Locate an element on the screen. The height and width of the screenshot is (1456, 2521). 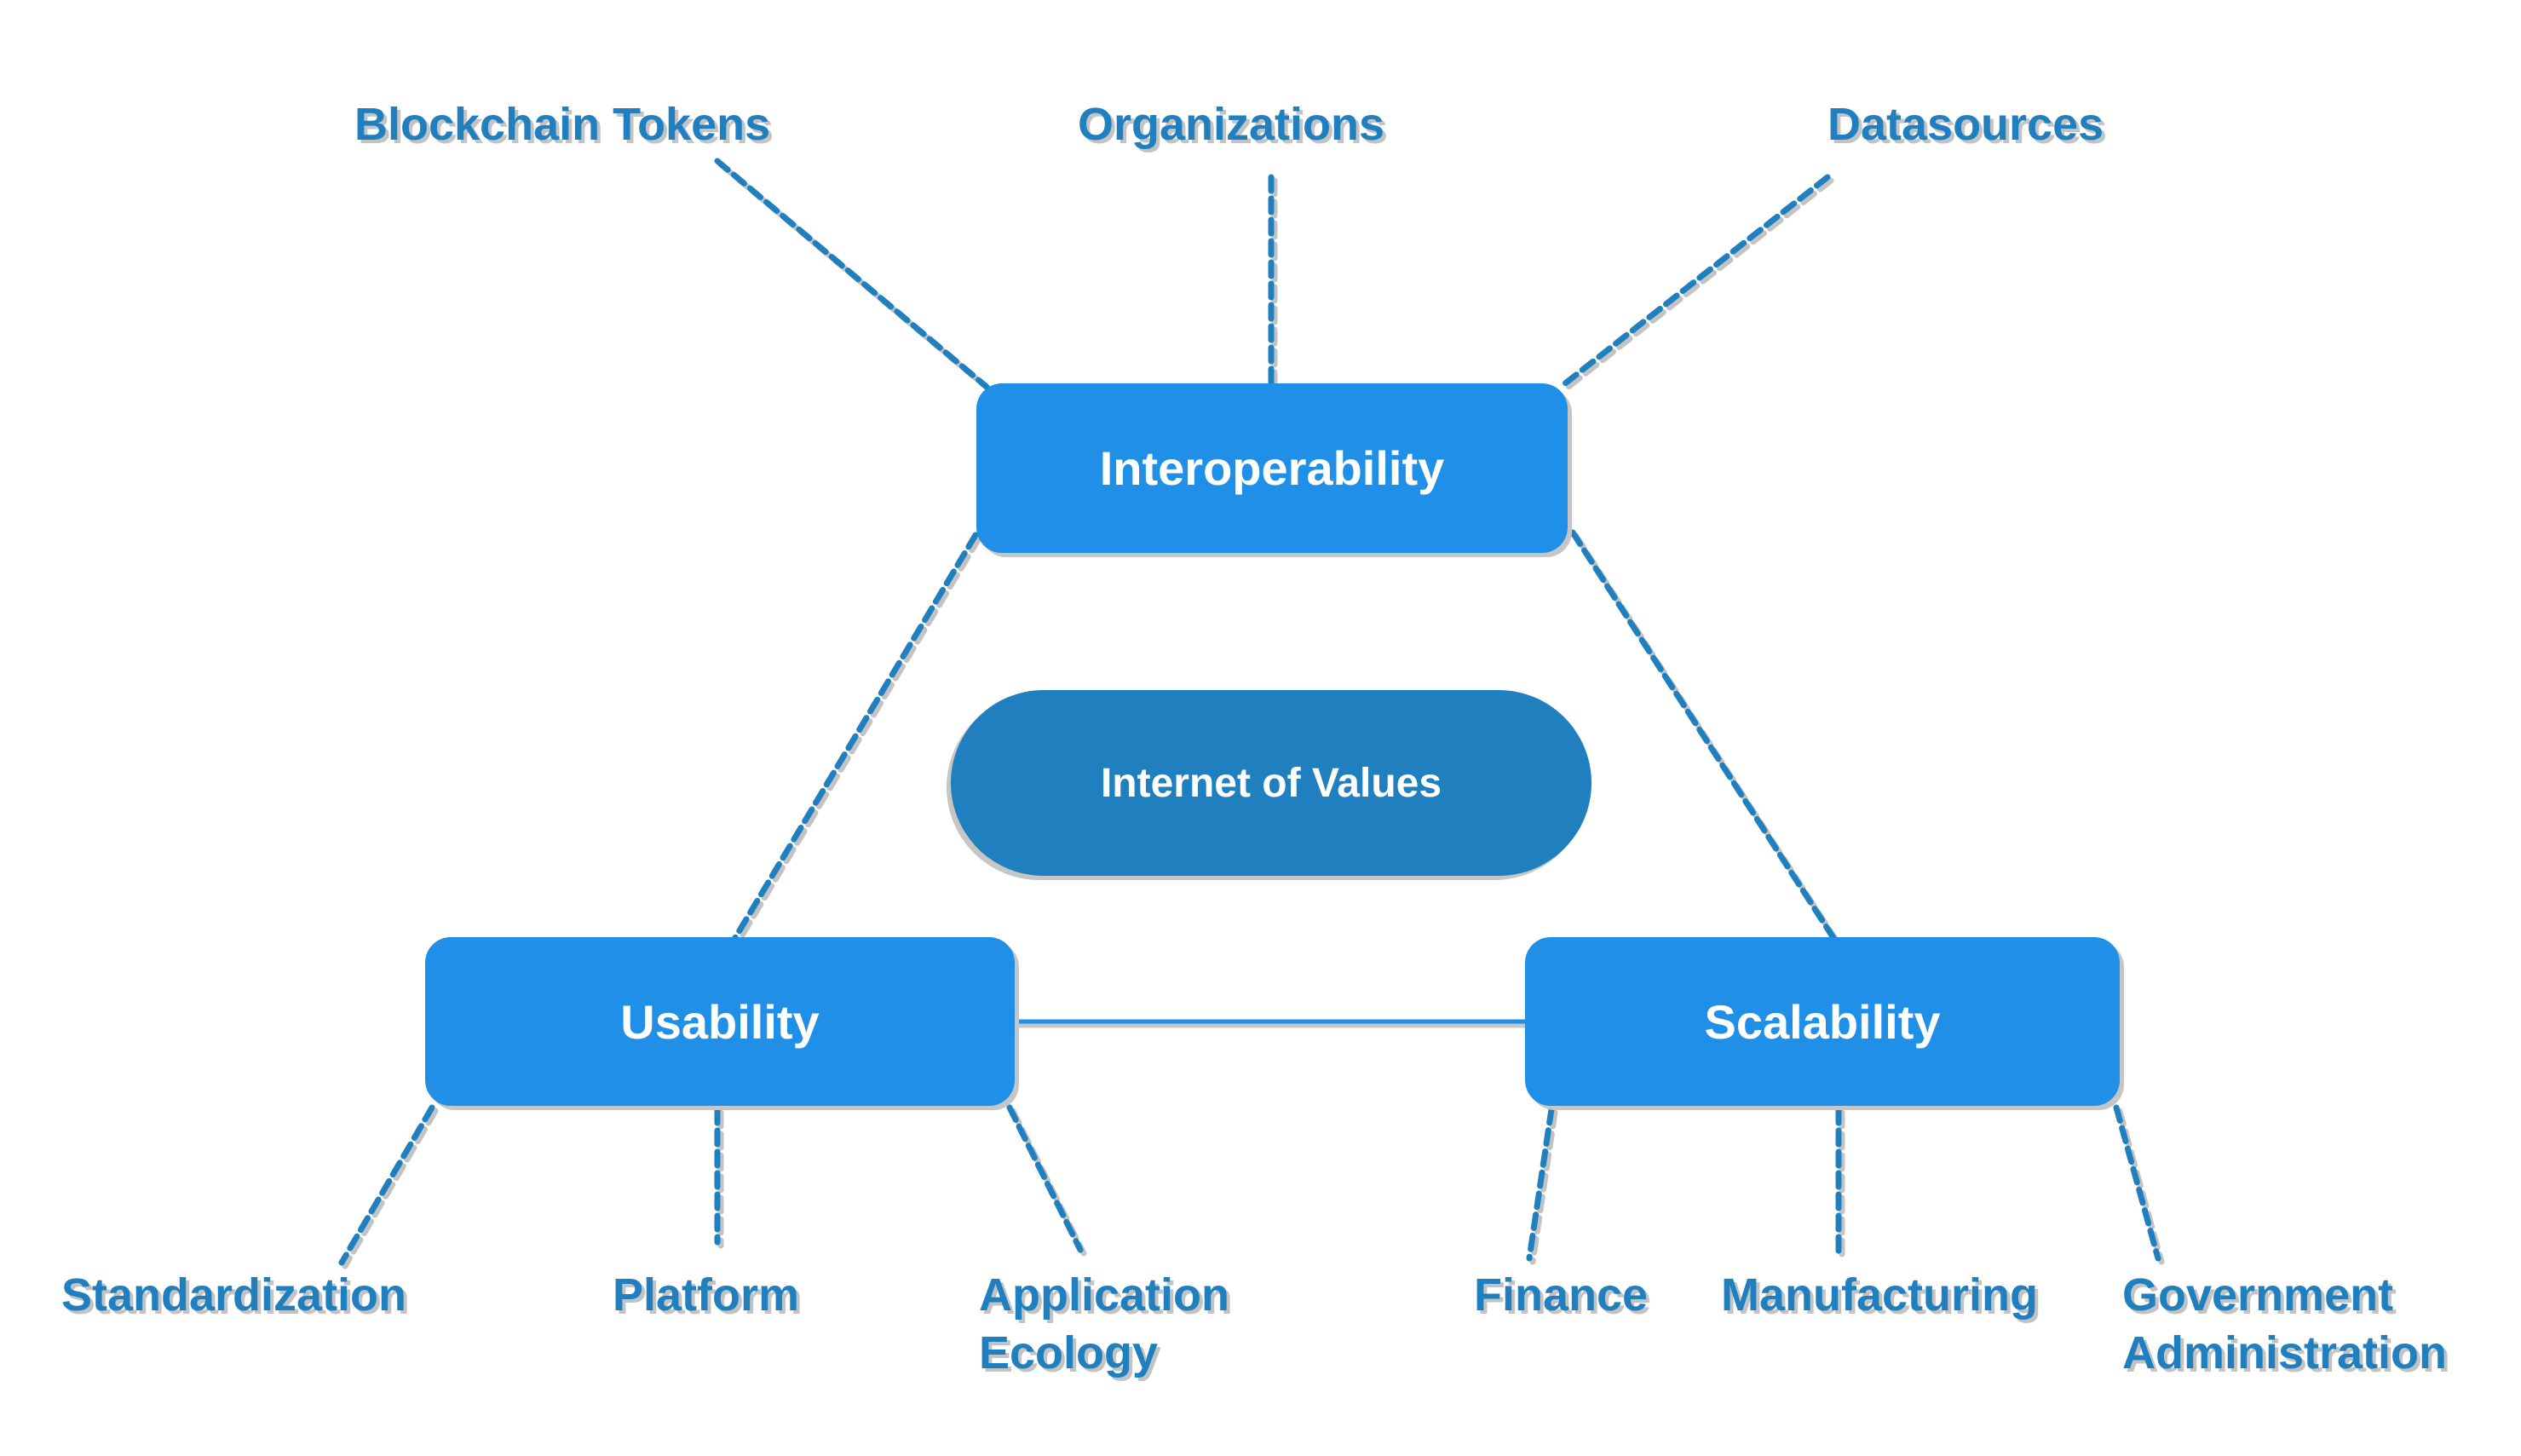
node-interoperability: Interoperability is located at coordinates (1272, 468).